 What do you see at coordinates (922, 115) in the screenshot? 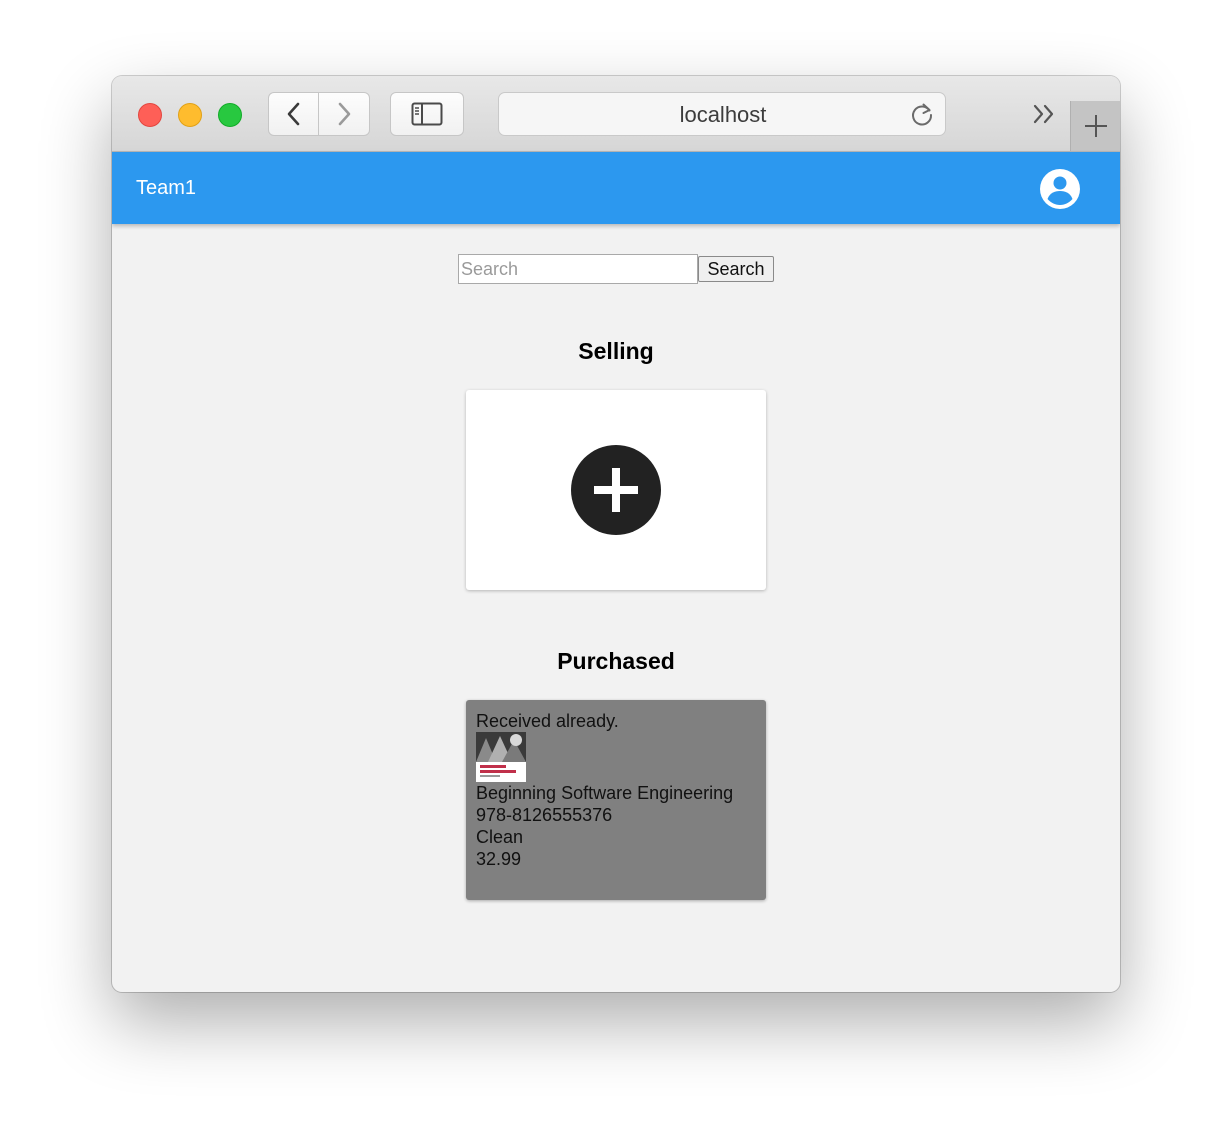
I see `reload-icon` at bounding box center [922, 115].